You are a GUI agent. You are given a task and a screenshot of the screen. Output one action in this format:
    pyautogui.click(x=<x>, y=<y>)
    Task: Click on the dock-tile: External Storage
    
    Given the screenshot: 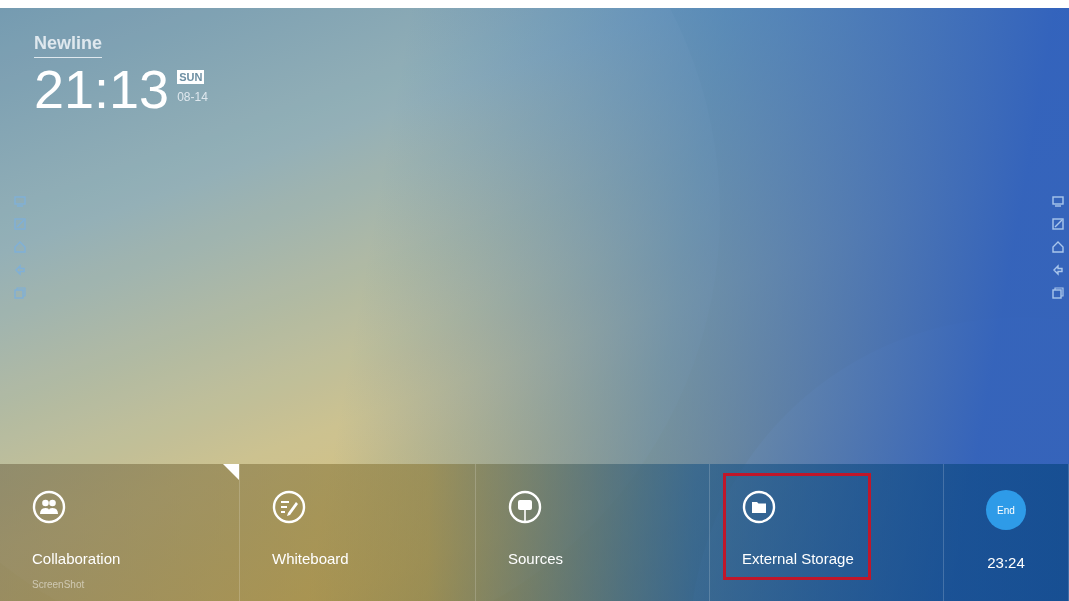 What is the action you would take?
    pyautogui.click(x=827, y=532)
    